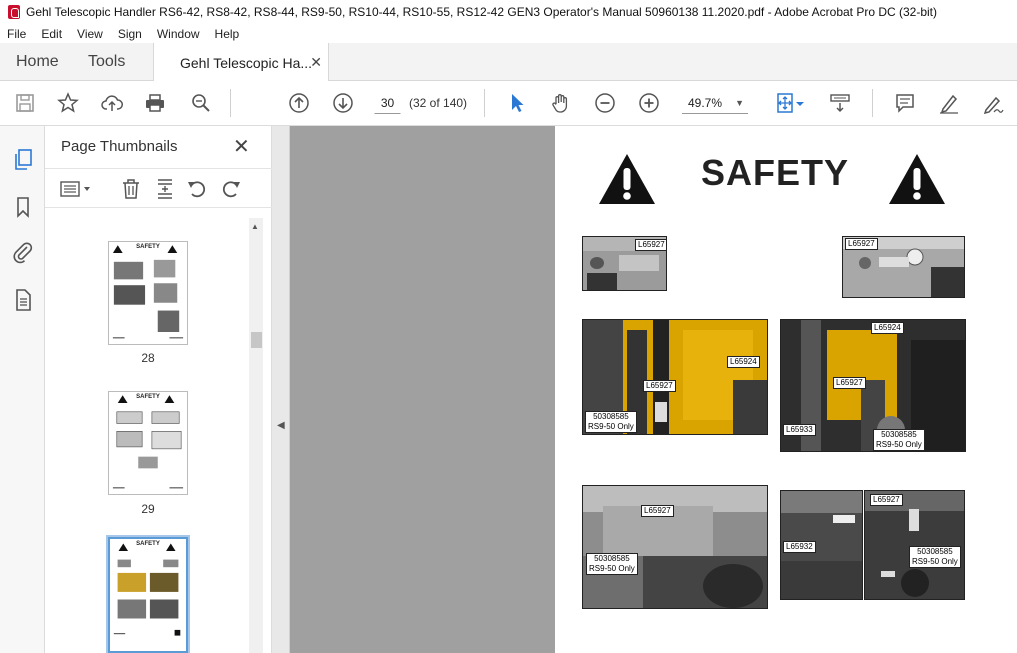 The height and width of the screenshot is (653, 1017). Describe the element at coordinates (23, 207) in the screenshot. I see `bookmarks-icon` at that location.